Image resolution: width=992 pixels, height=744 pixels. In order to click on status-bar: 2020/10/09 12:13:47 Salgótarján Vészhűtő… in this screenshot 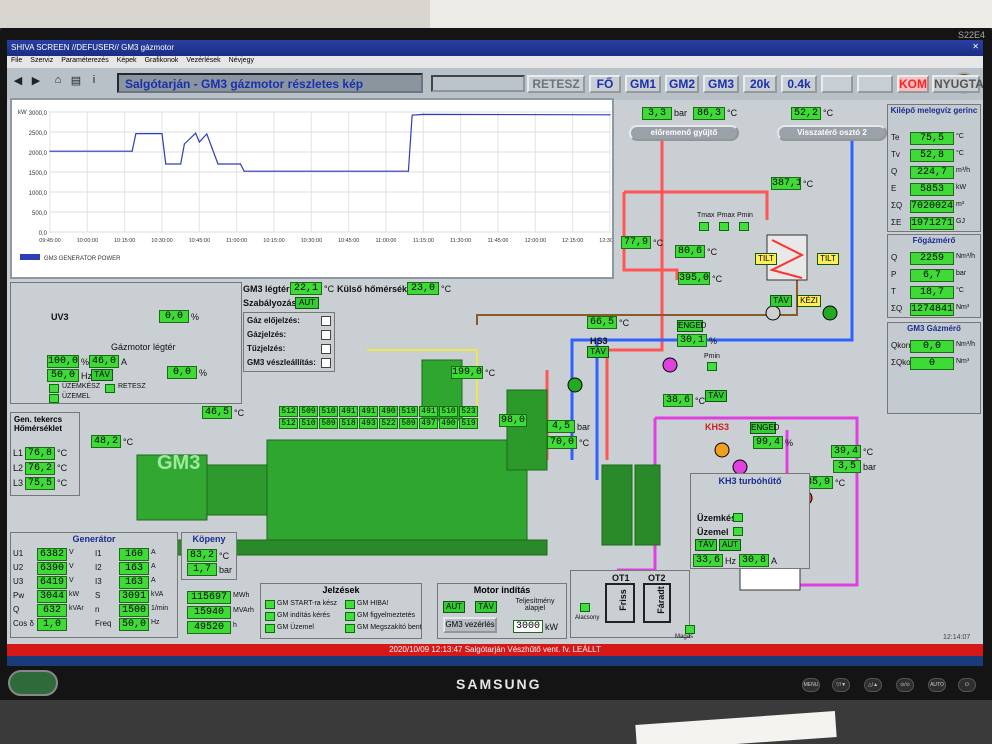, I will do `click(495, 650)`.